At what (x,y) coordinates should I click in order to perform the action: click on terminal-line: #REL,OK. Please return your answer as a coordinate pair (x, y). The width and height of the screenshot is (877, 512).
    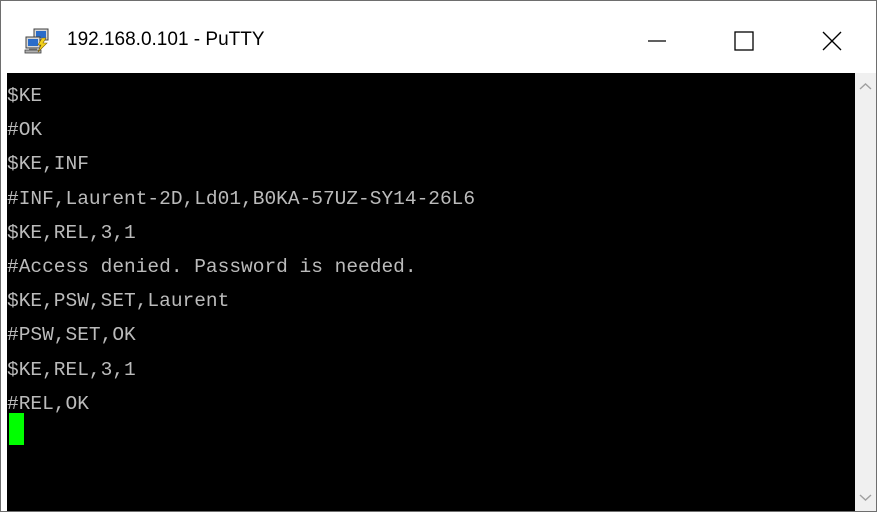
    Looking at the image, I should click on (48, 403).